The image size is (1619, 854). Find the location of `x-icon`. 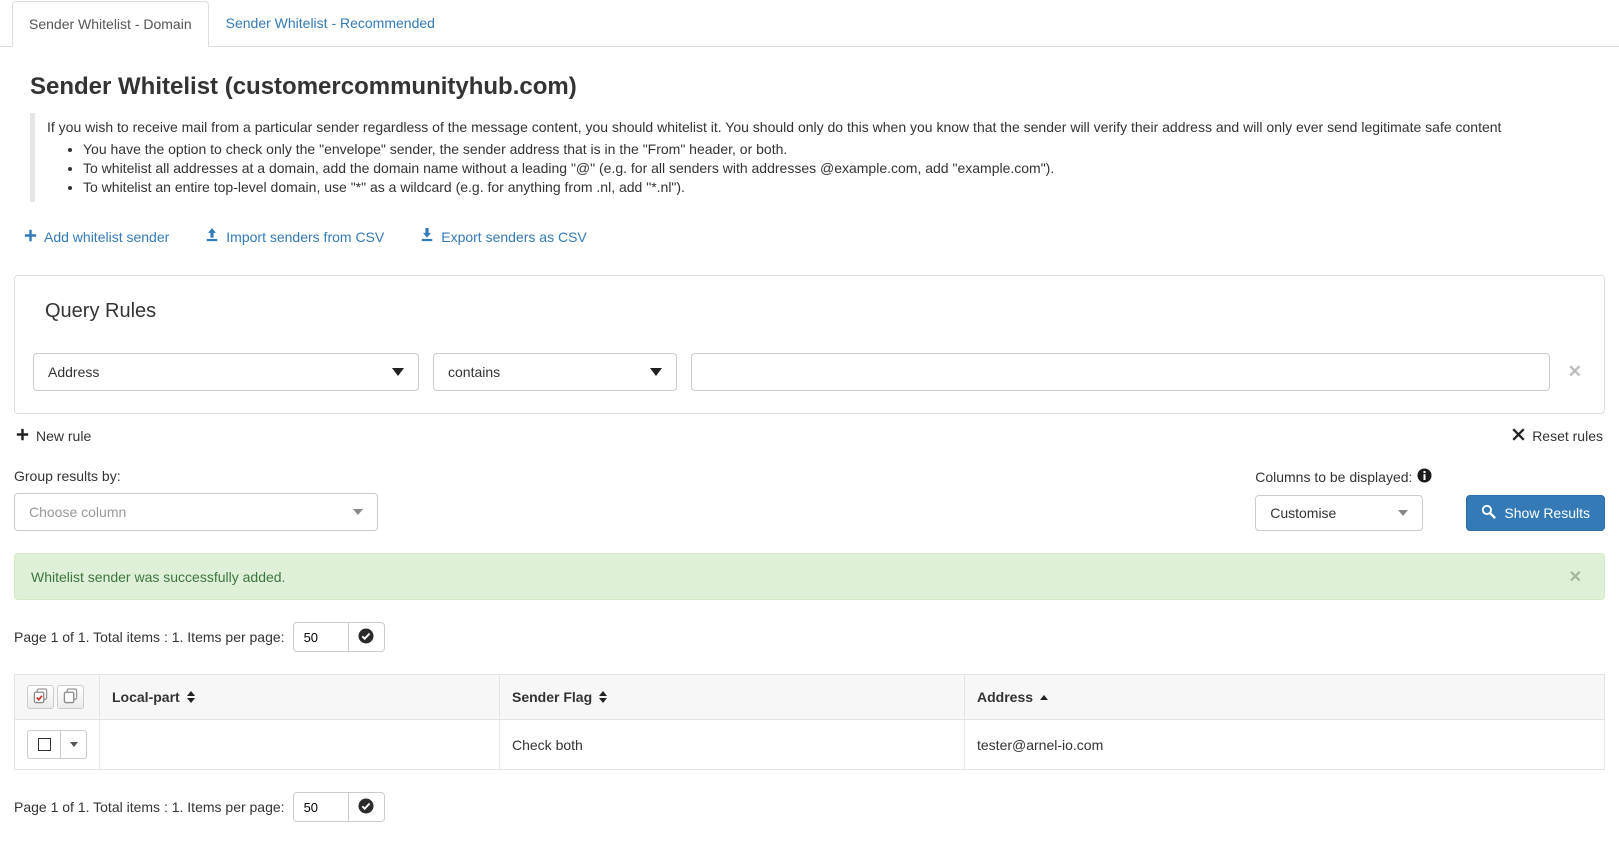

x-icon is located at coordinates (1518, 436).